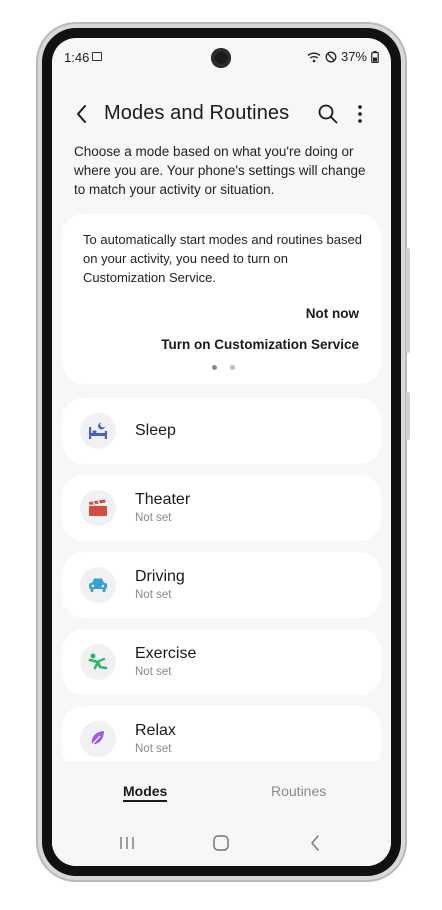  I want to click on mode-name-sleep: Sleep, so click(155, 430).